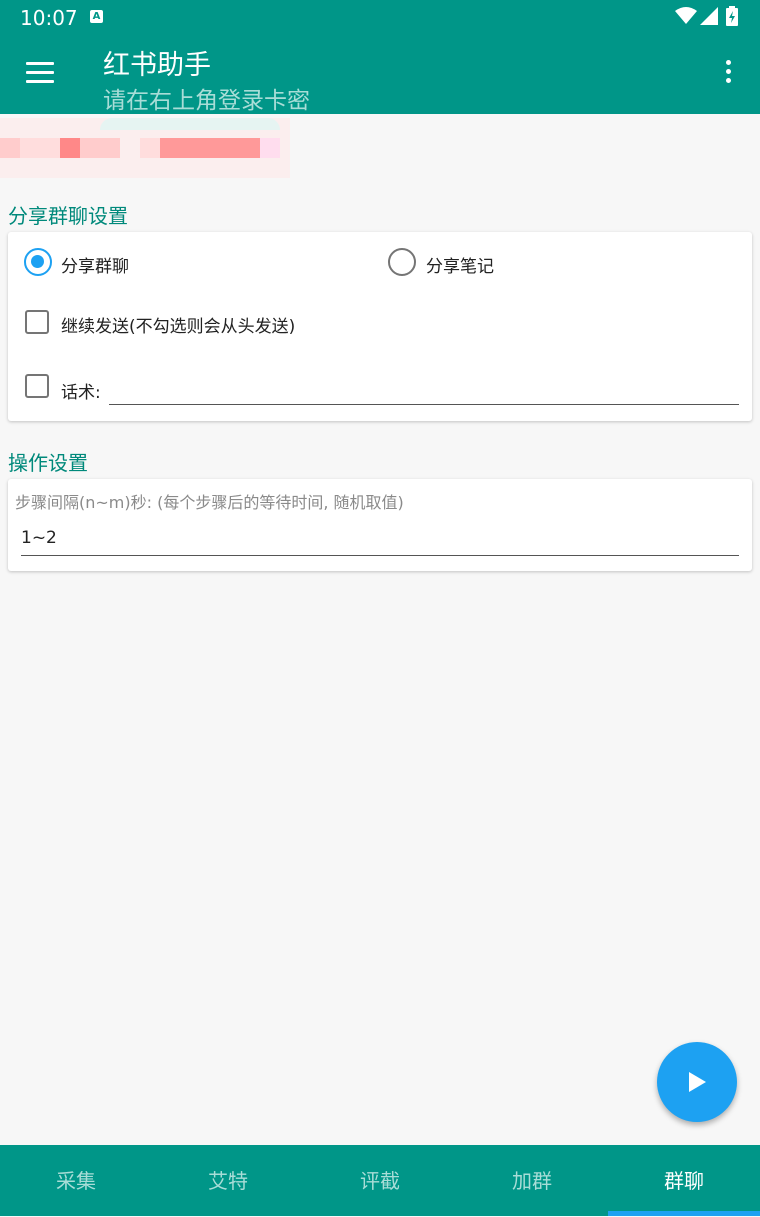 The image size is (760, 1217). What do you see at coordinates (48, 463) in the screenshot?
I see `operation-section-title: 操作设置` at bounding box center [48, 463].